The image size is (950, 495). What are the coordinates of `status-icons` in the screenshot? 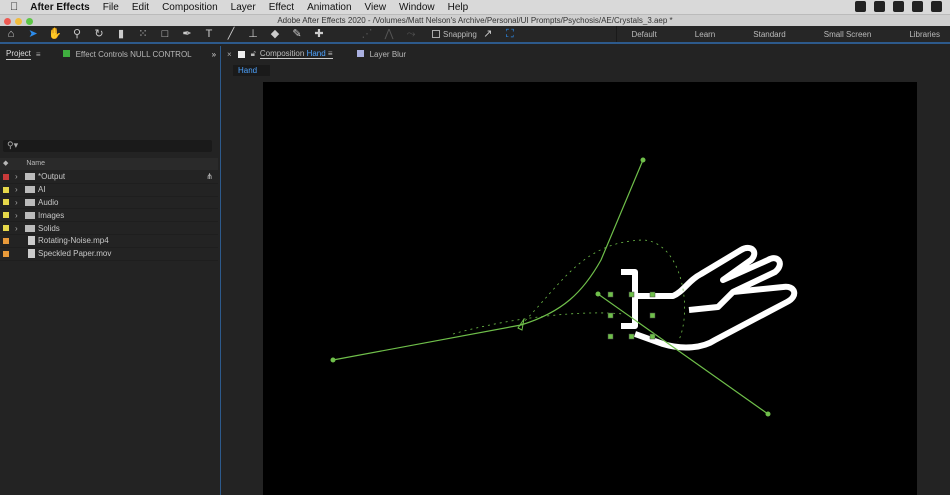 It's located at (898, 6).